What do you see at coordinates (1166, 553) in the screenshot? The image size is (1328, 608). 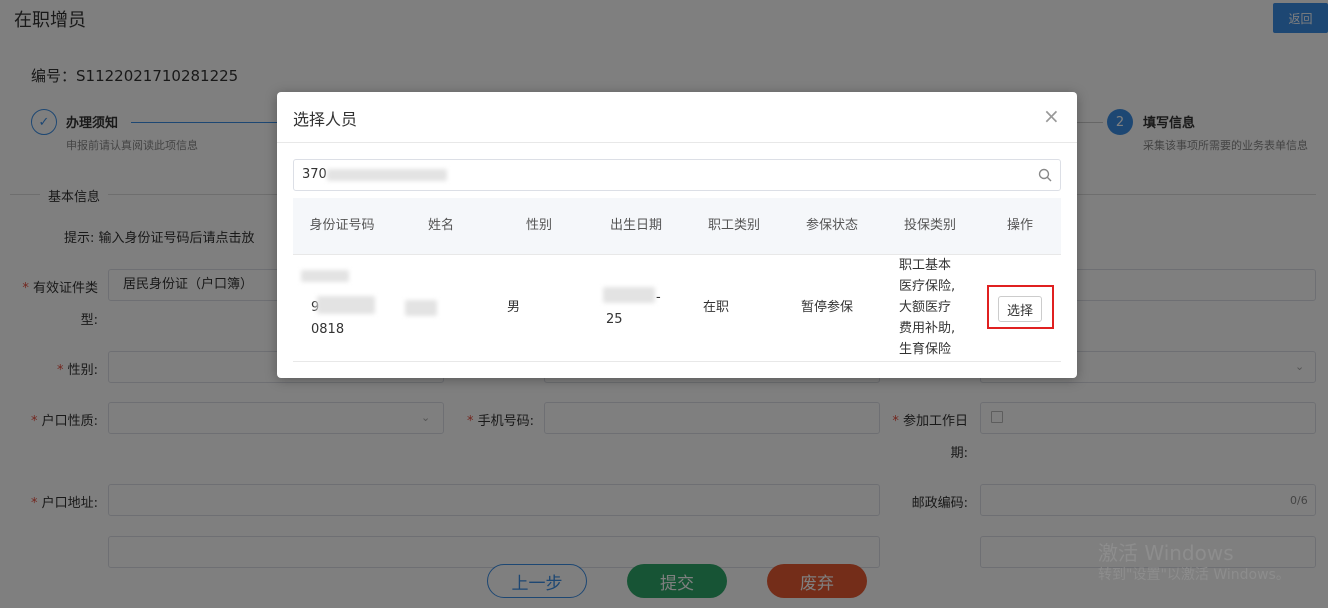 I see `windows-watermark-title: 激活 Windows` at bounding box center [1166, 553].